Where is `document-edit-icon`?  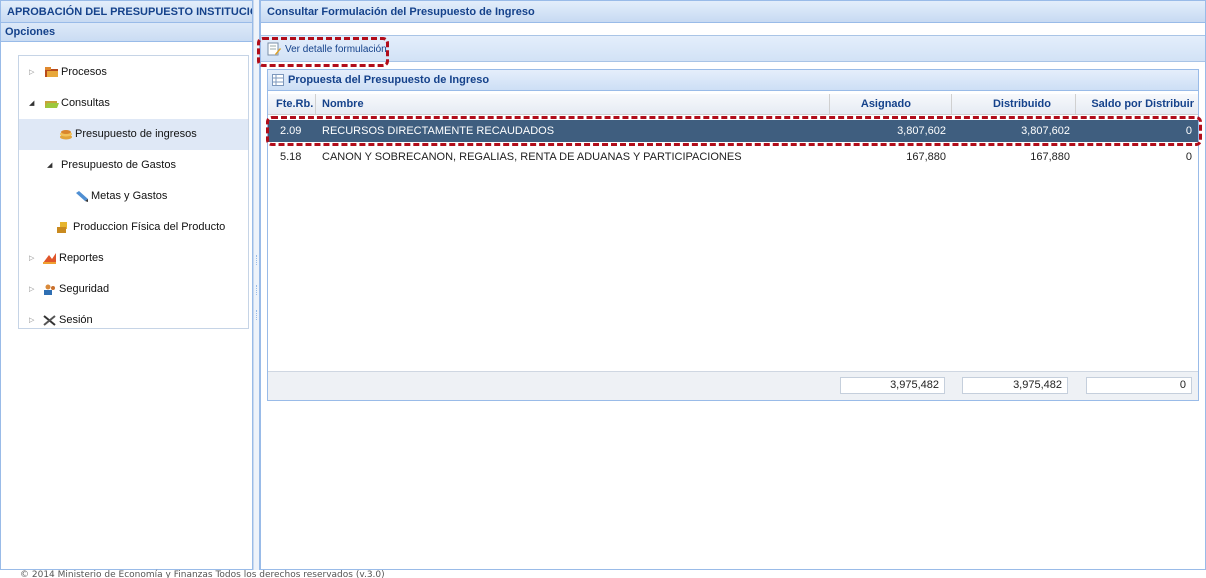 document-edit-icon is located at coordinates (274, 49).